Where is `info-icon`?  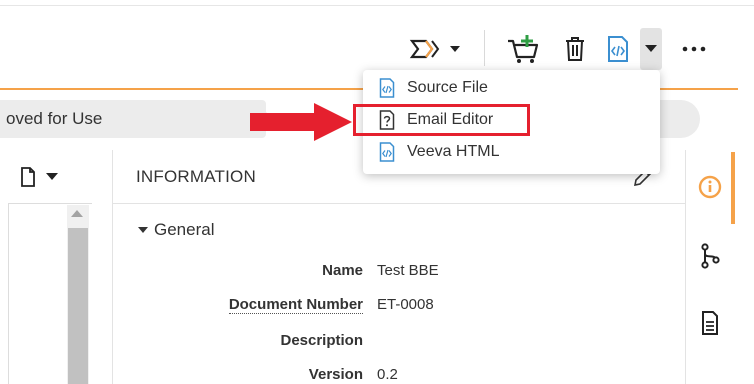
info-icon is located at coordinates (710, 187).